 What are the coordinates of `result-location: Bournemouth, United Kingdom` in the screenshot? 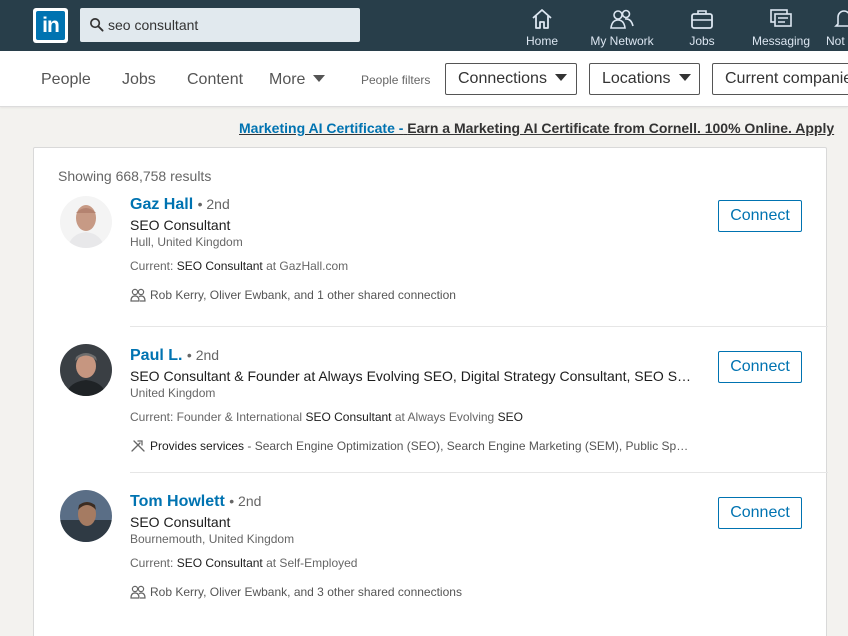 It's located at (212, 539).